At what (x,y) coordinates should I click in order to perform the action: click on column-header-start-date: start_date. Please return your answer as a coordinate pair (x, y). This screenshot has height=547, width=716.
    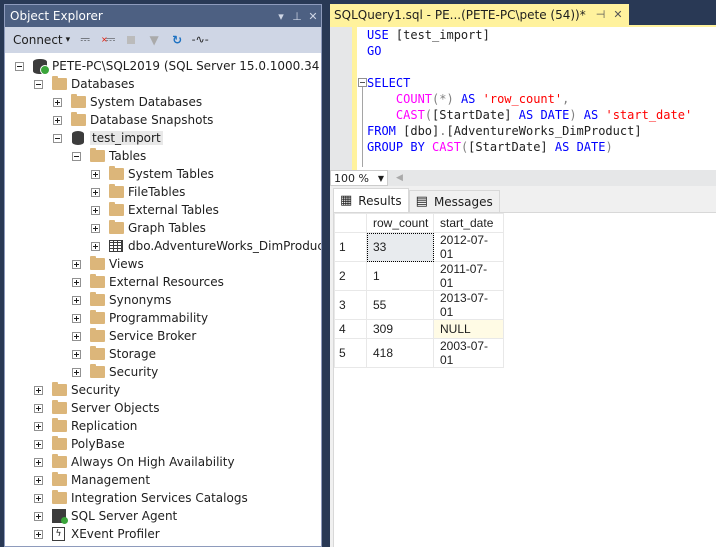
    Looking at the image, I should click on (468, 223).